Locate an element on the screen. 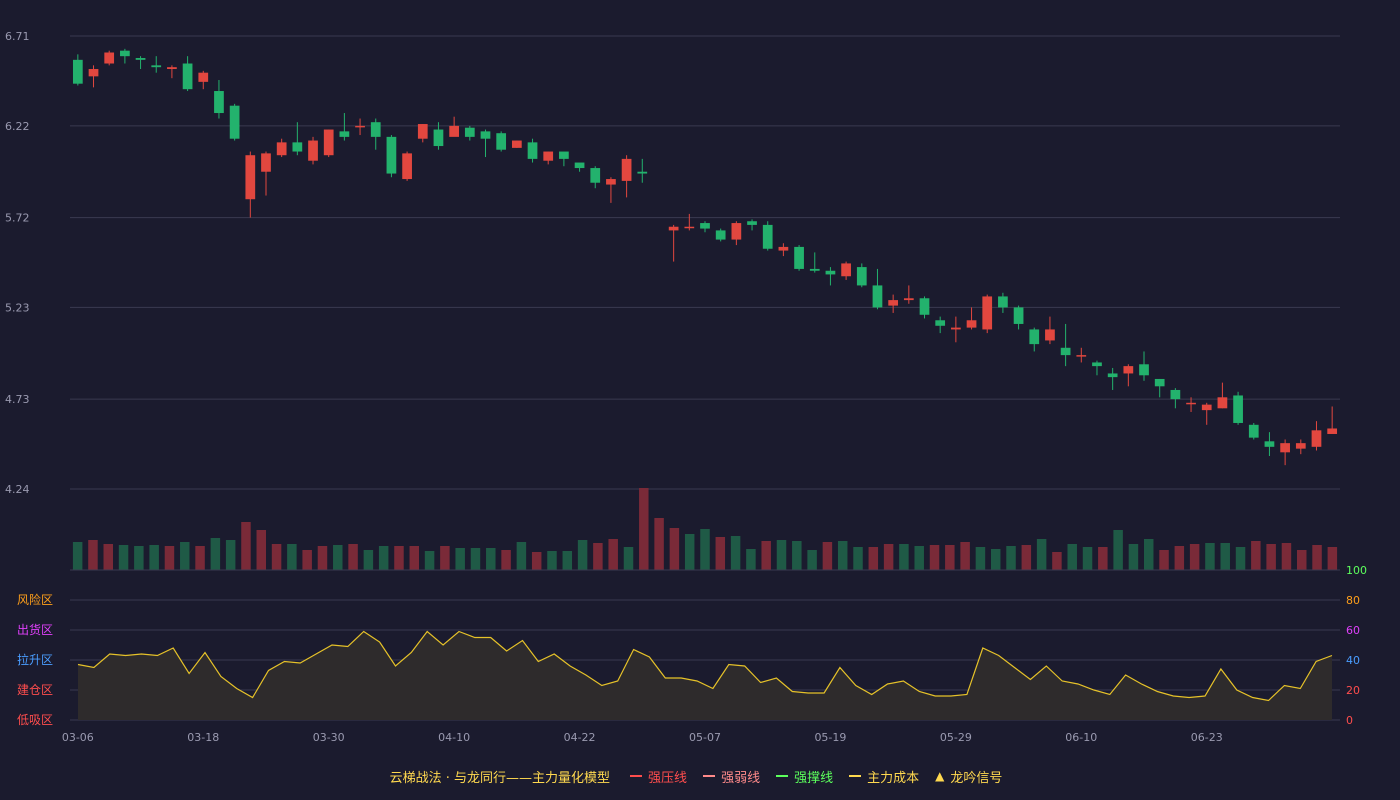  indicator-tick-label: 60 is located at coordinates (1353, 630).